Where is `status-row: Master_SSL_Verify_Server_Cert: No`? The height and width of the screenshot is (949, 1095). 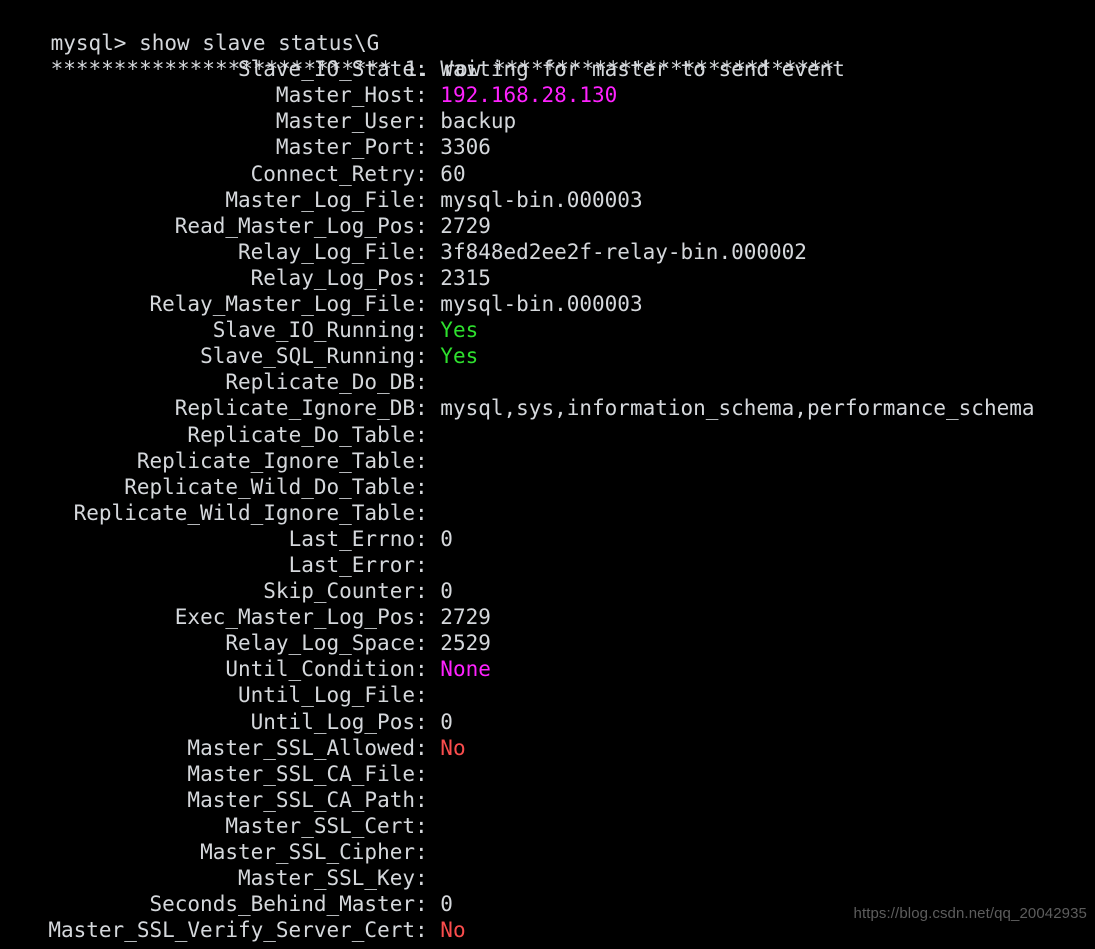 status-row: Master_SSL_Verify_Server_Cert: No is located at coordinates (547, 930).